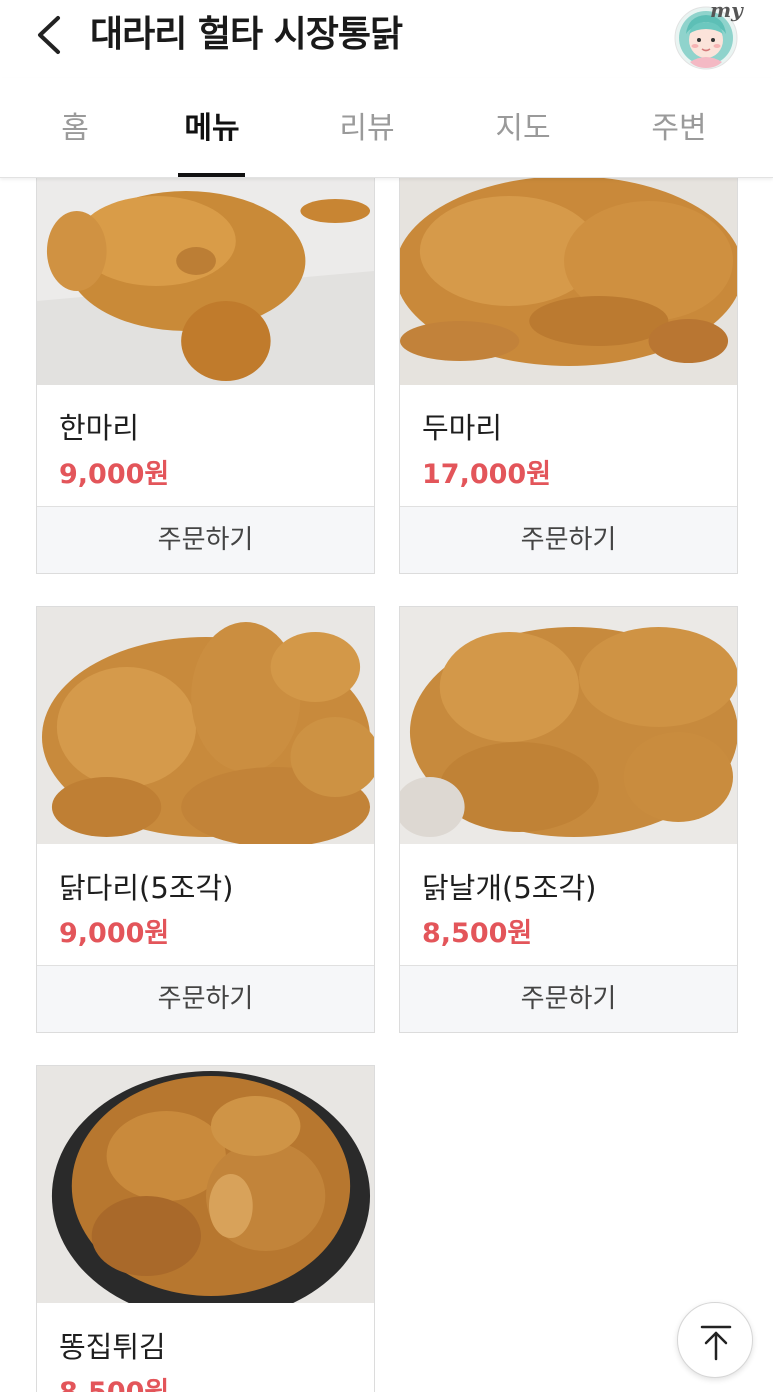  What do you see at coordinates (211, 175) in the screenshot?
I see `active-tab-indicator` at bounding box center [211, 175].